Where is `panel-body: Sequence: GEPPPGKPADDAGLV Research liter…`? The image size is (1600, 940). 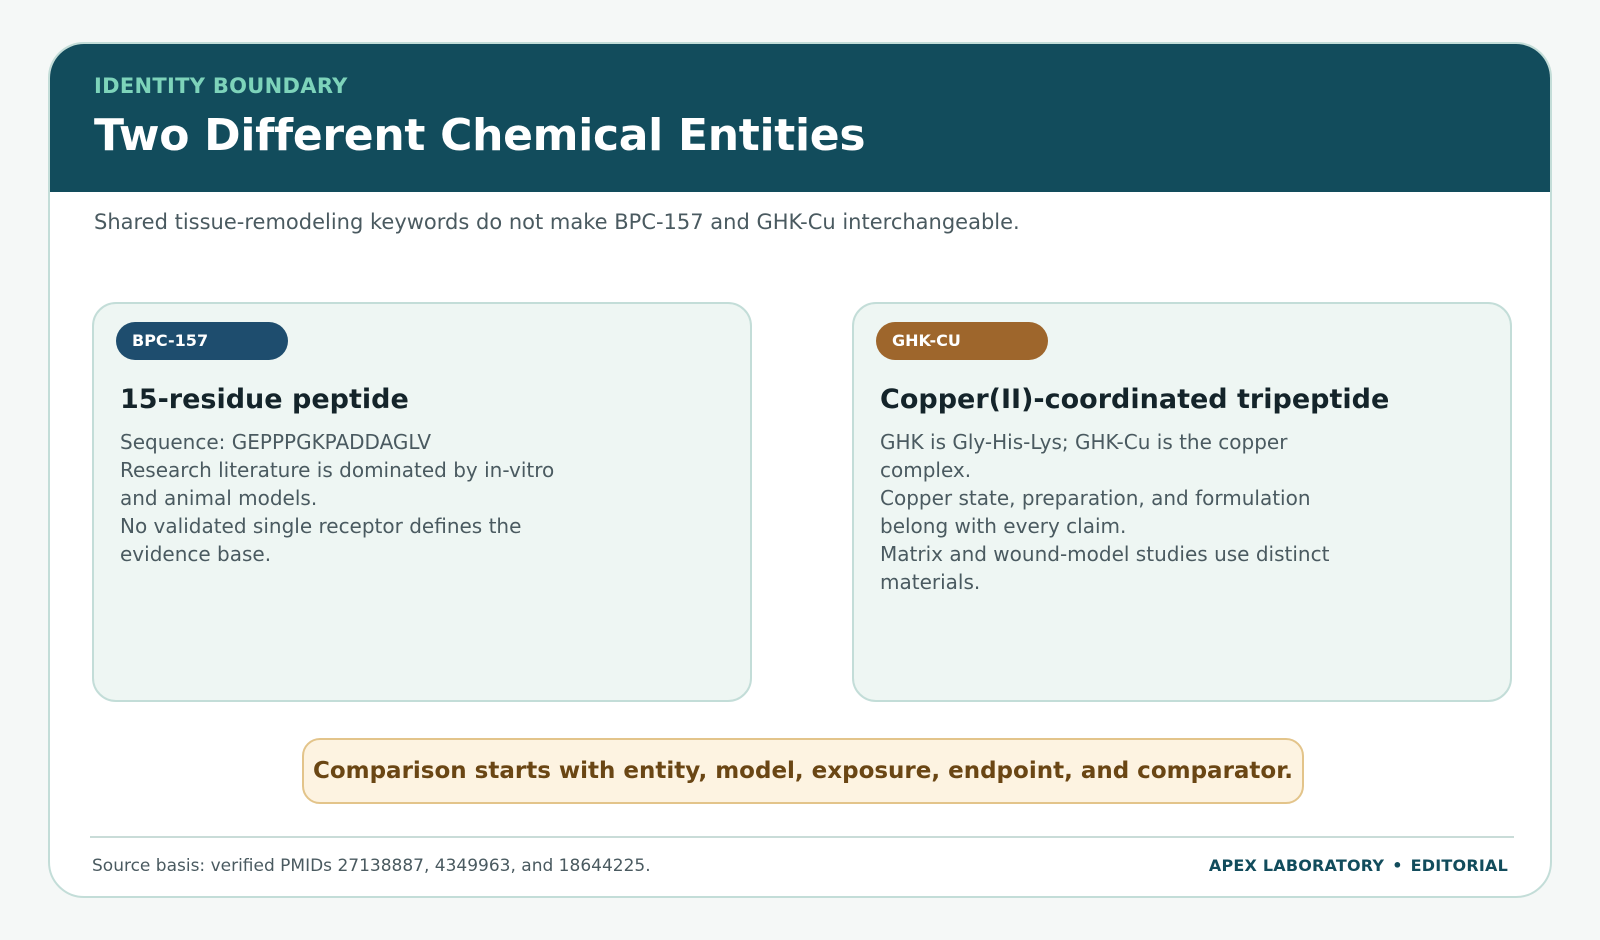 panel-body: Sequence: GEPPPGKPADDAGLV Research liter… is located at coordinates (355, 498).